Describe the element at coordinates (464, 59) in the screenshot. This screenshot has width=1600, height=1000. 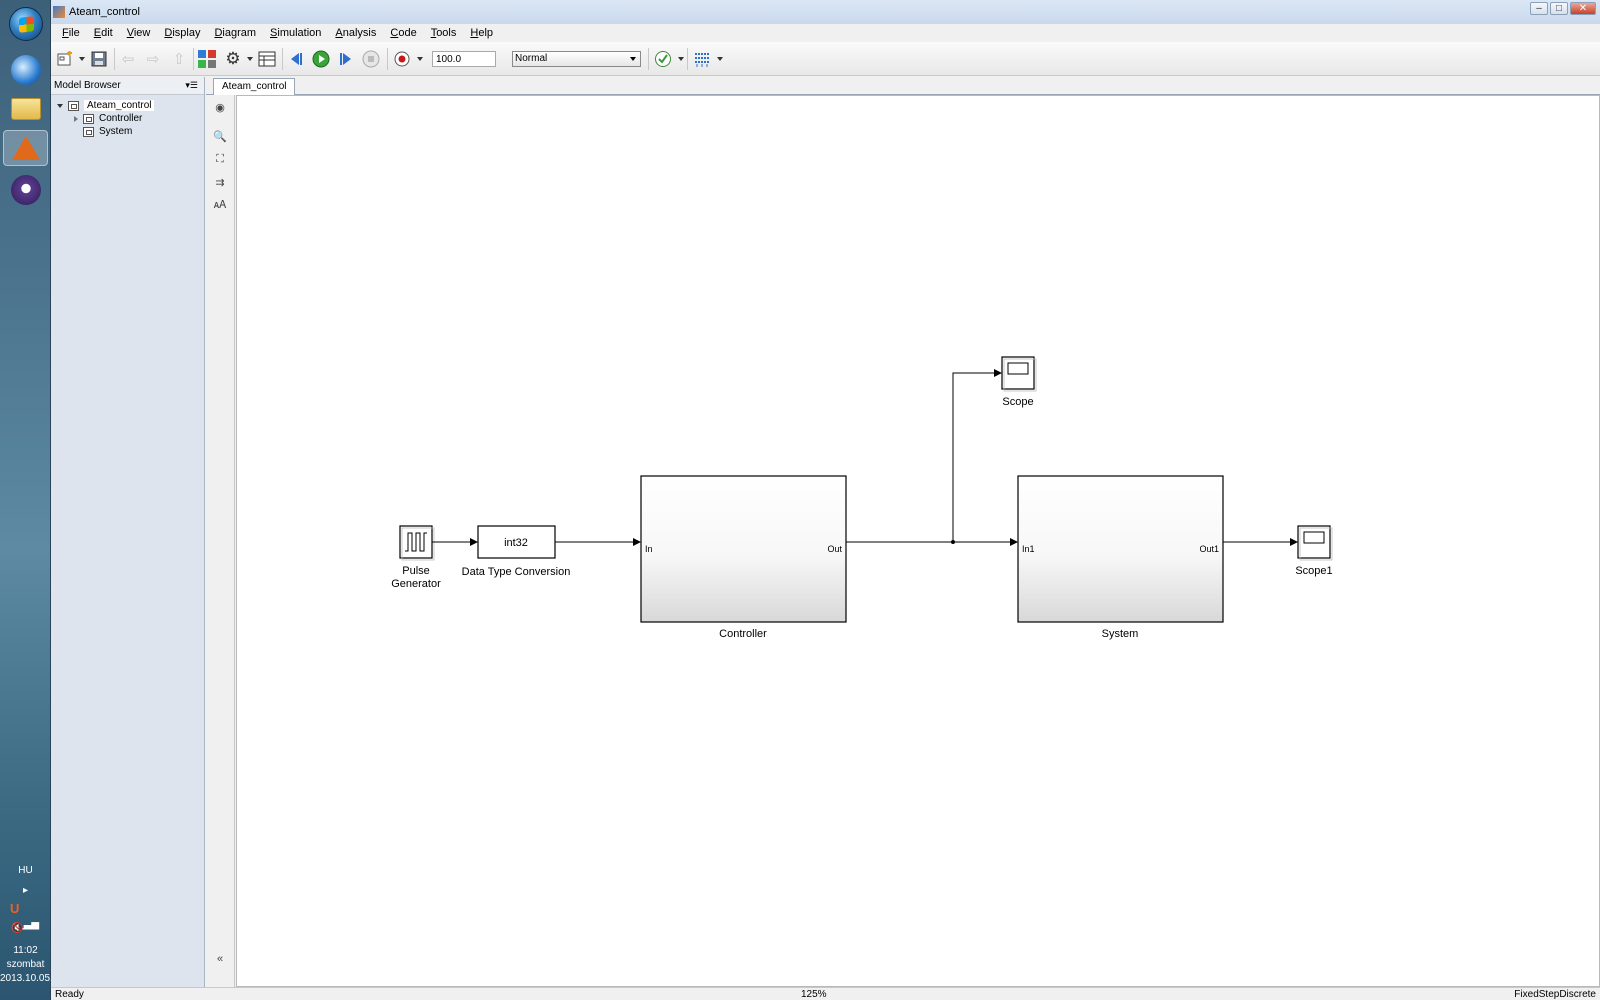
I see `stop-time-input` at that location.